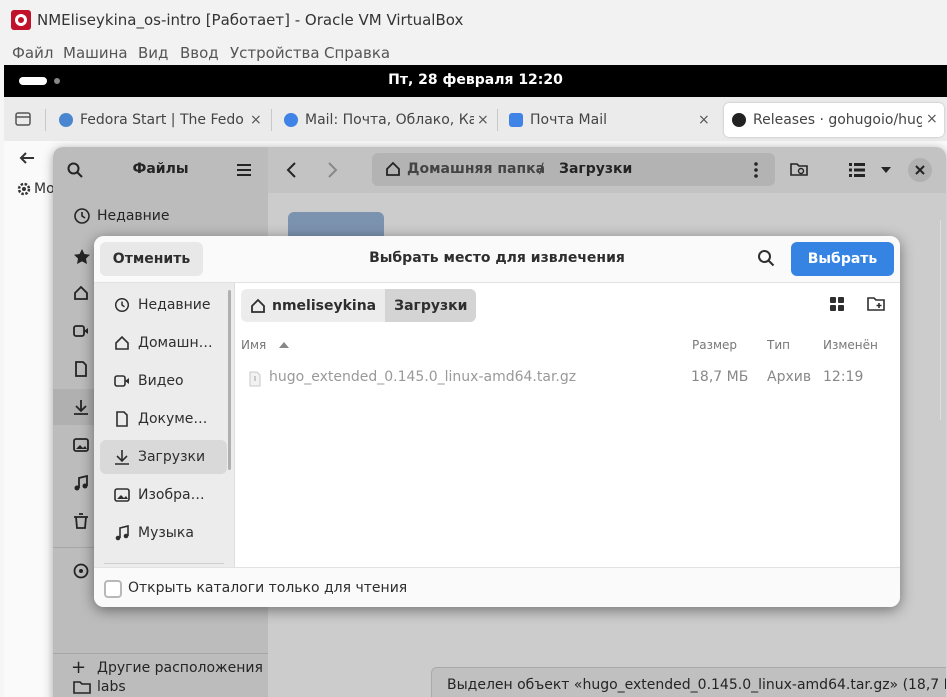  I want to click on fedora-icon, so click(66, 120).